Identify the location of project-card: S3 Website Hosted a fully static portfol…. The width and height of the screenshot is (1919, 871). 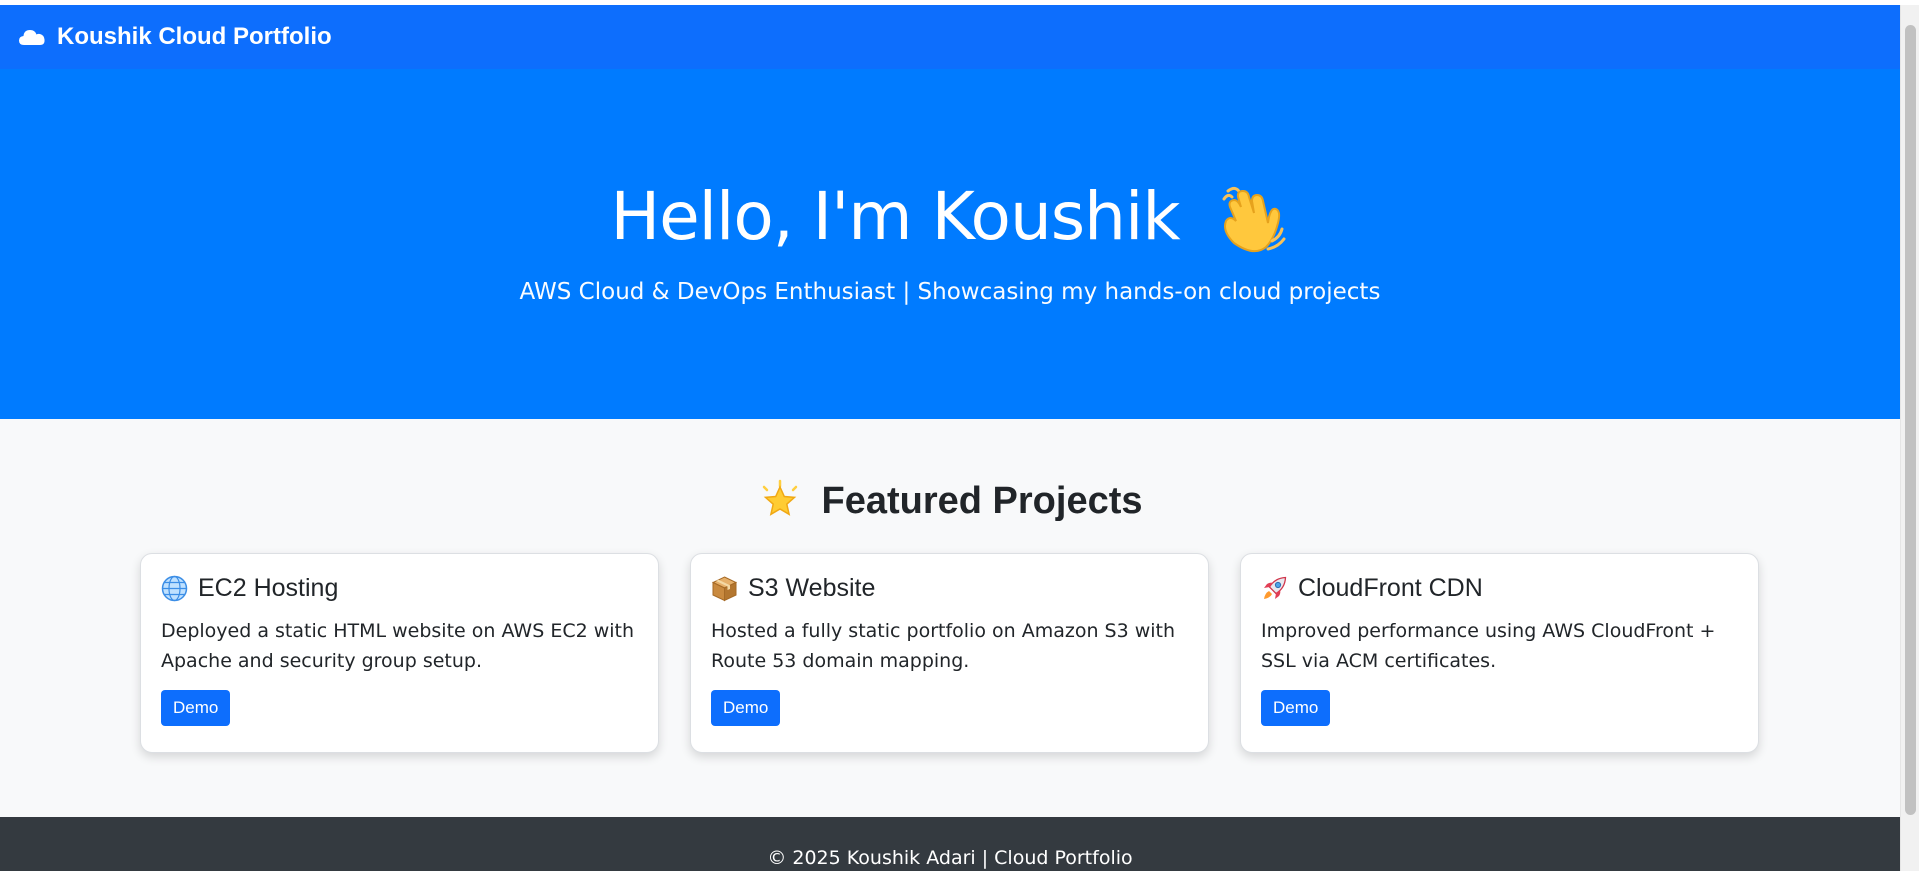
(949, 653).